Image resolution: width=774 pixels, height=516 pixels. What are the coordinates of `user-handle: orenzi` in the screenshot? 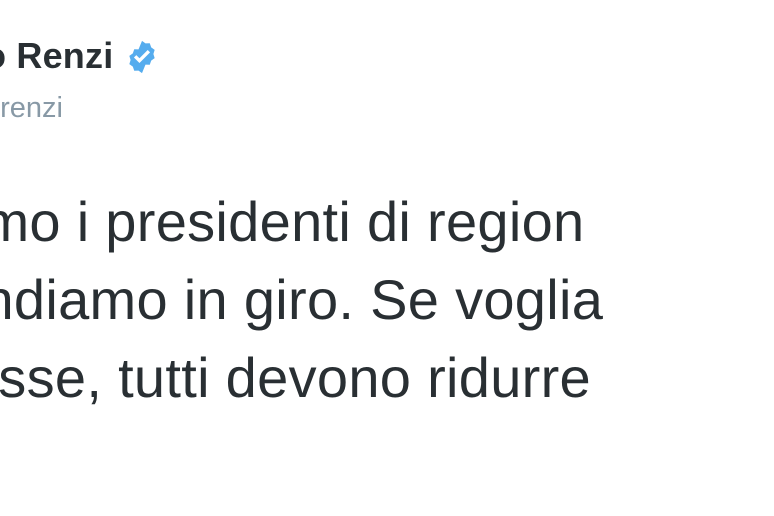 It's located at (31, 108).